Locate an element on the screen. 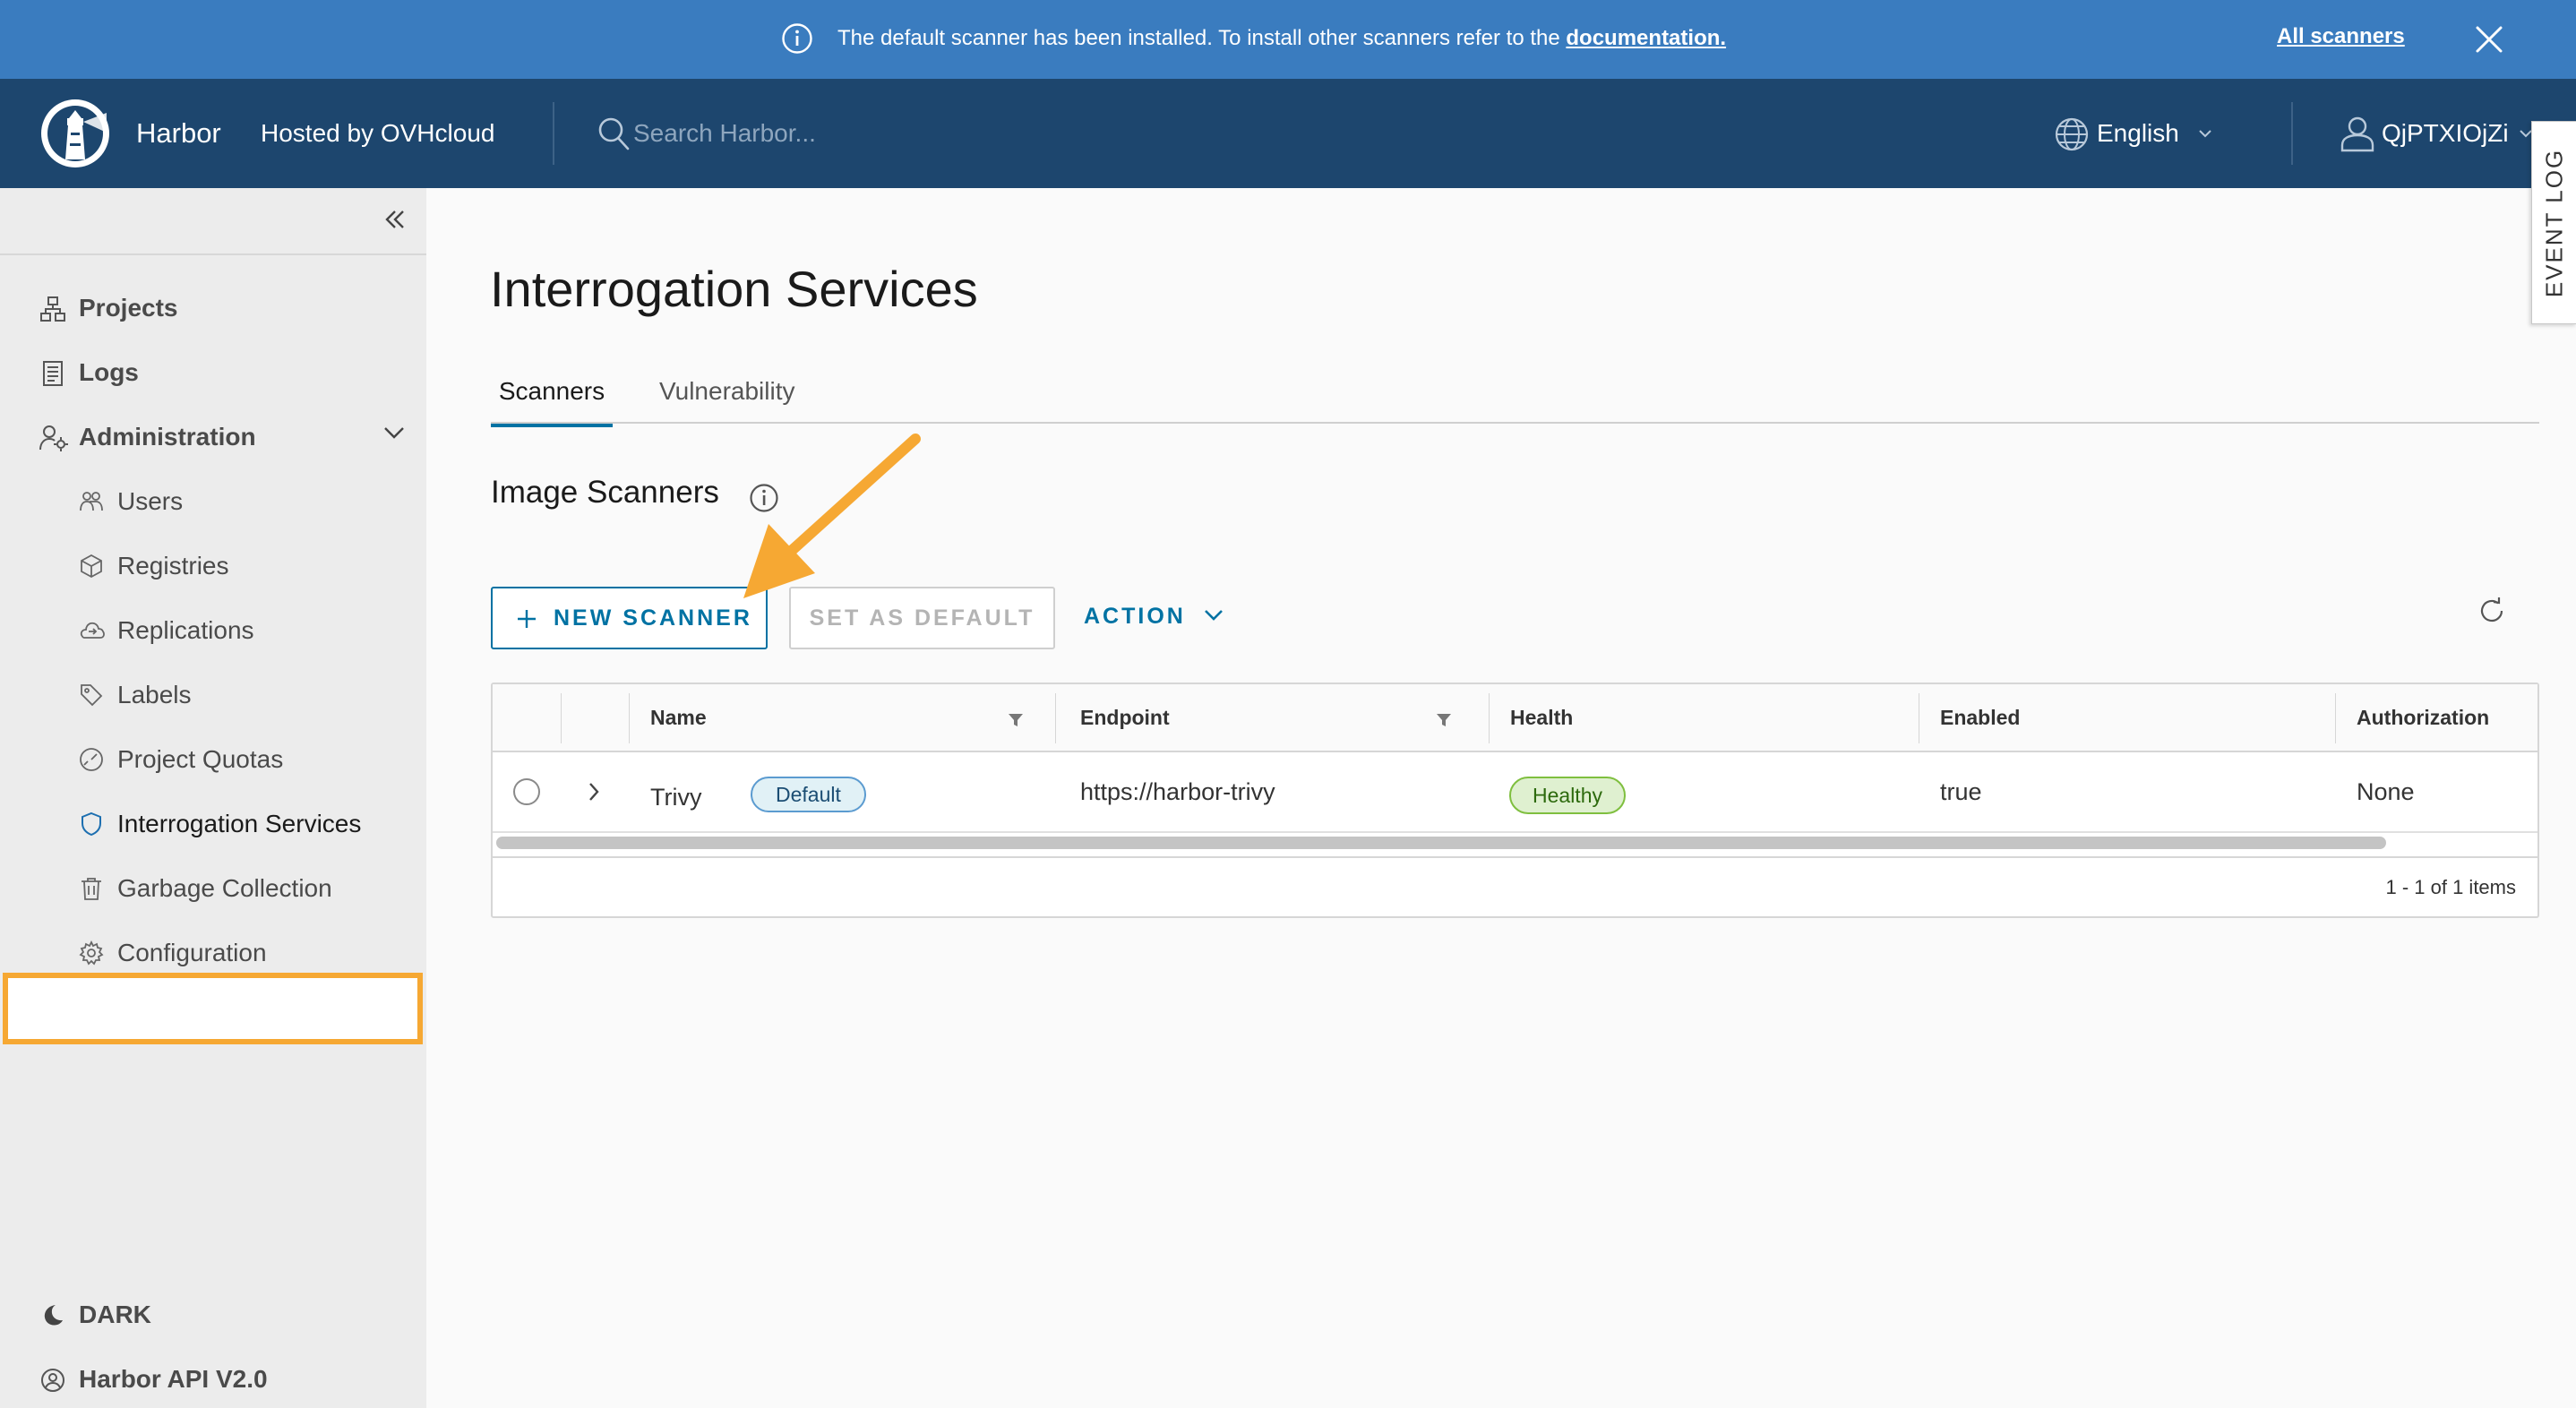  action-dropdown: ACTION is located at coordinates (1160, 618).